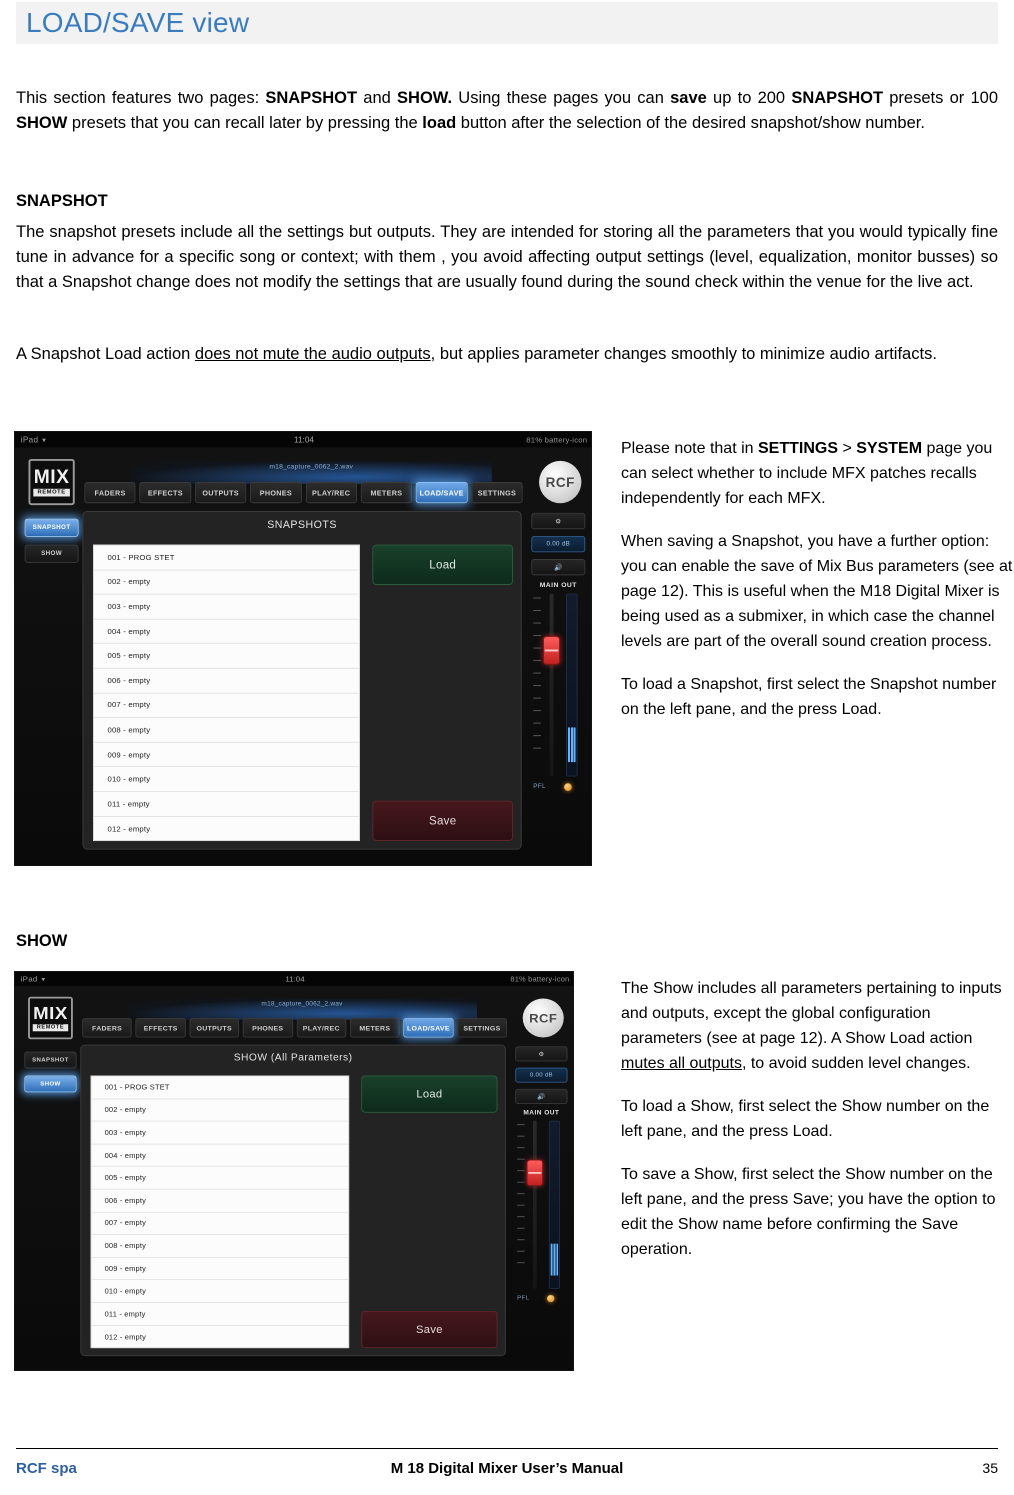  What do you see at coordinates (105, 354) in the screenshot?
I see `snap2-a: A Snapshot Load action` at bounding box center [105, 354].